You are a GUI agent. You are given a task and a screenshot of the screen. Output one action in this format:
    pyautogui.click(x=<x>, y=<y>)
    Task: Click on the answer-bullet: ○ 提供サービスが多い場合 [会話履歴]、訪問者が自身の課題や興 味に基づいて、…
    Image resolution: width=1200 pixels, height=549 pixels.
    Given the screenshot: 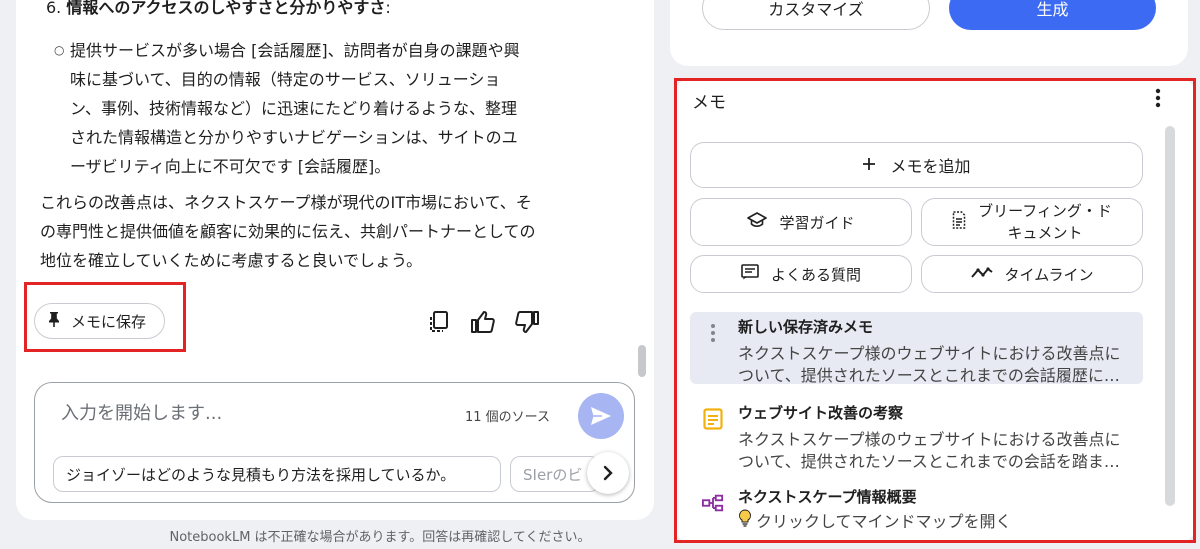 What is the action you would take?
    pyautogui.click(x=302, y=108)
    